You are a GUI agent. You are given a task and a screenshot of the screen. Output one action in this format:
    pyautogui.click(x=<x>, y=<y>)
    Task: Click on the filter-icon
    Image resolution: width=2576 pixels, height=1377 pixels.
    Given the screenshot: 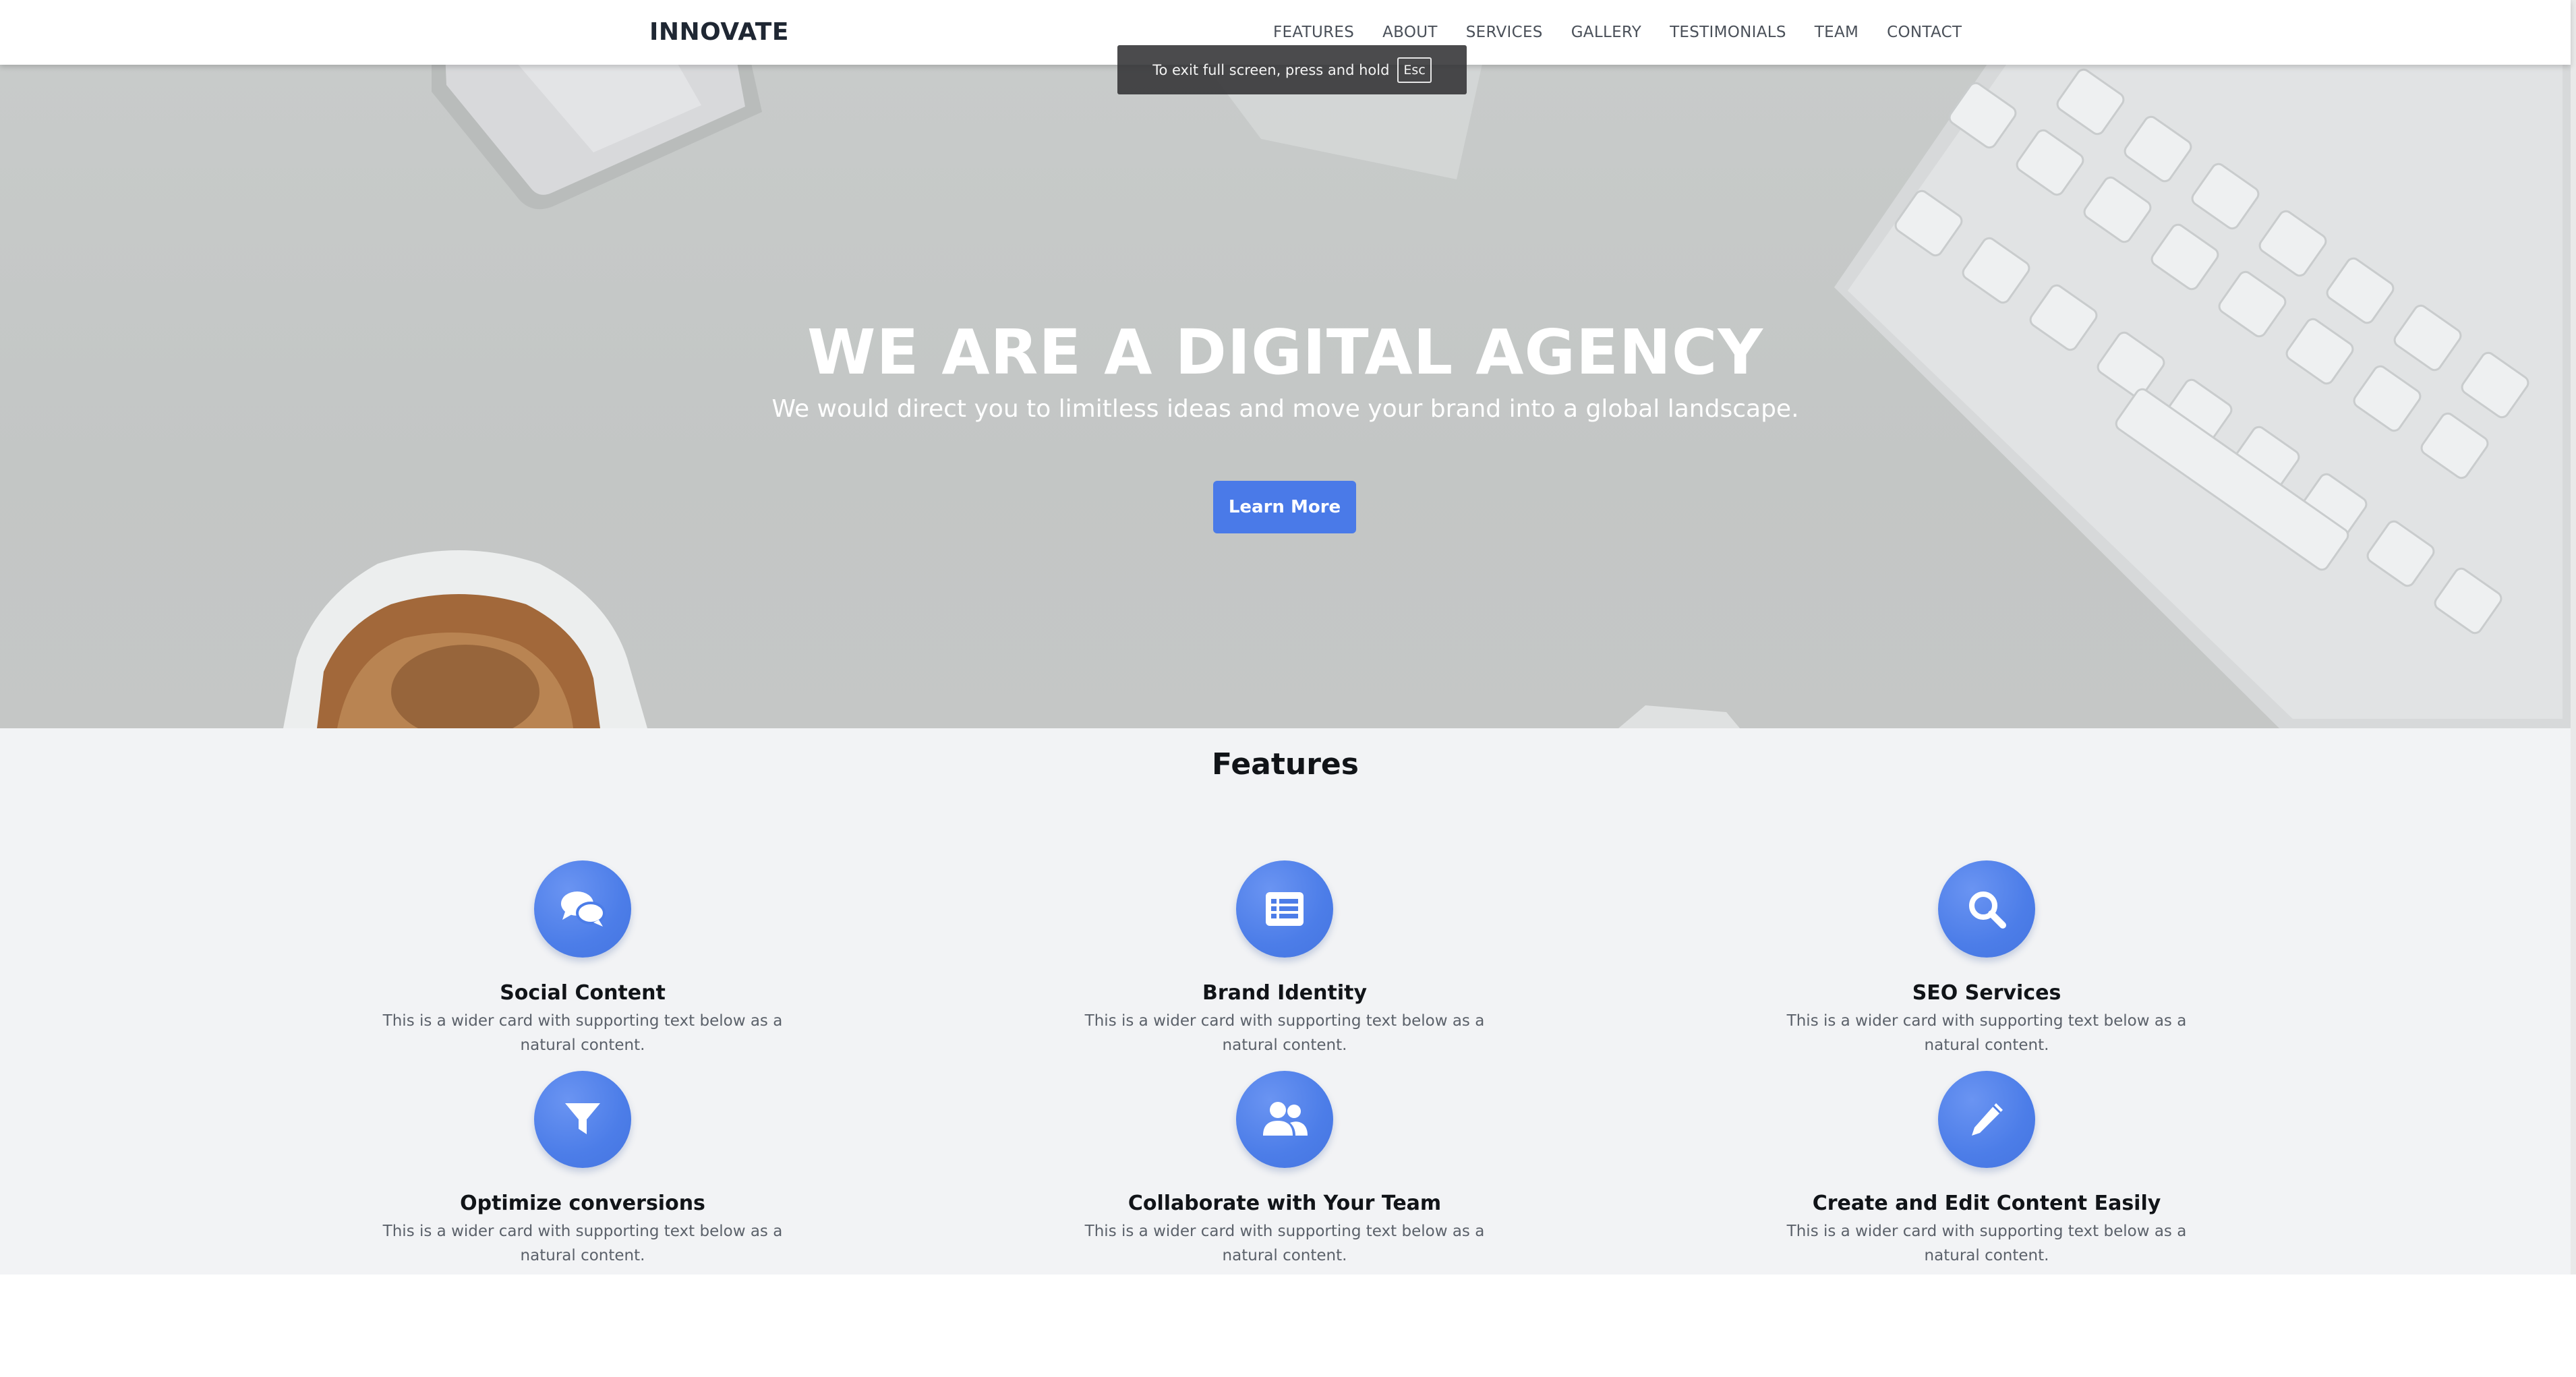 What is the action you would take?
    pyautogui.click(x=582, y=1118)
    